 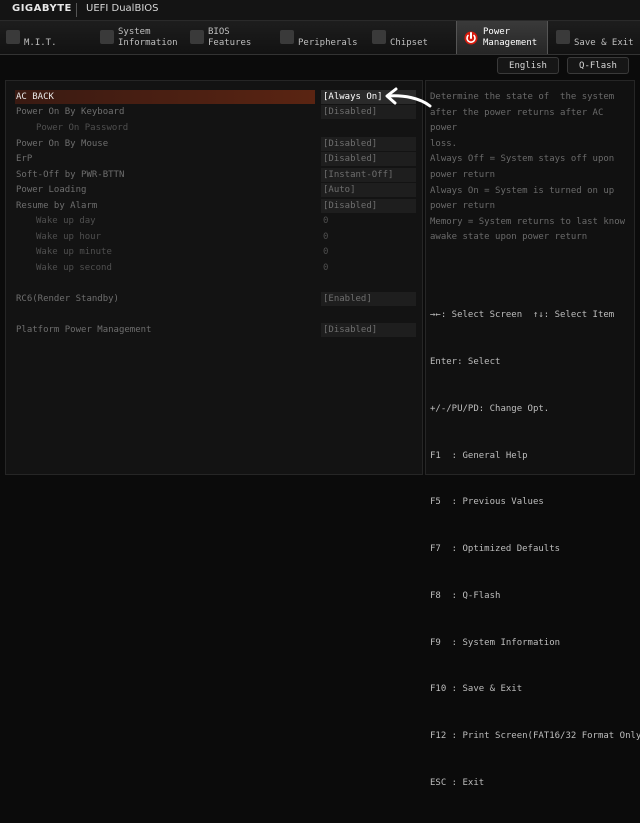 I want to click on setting-label: Resume by Alarm, so click(x=57, y=206).